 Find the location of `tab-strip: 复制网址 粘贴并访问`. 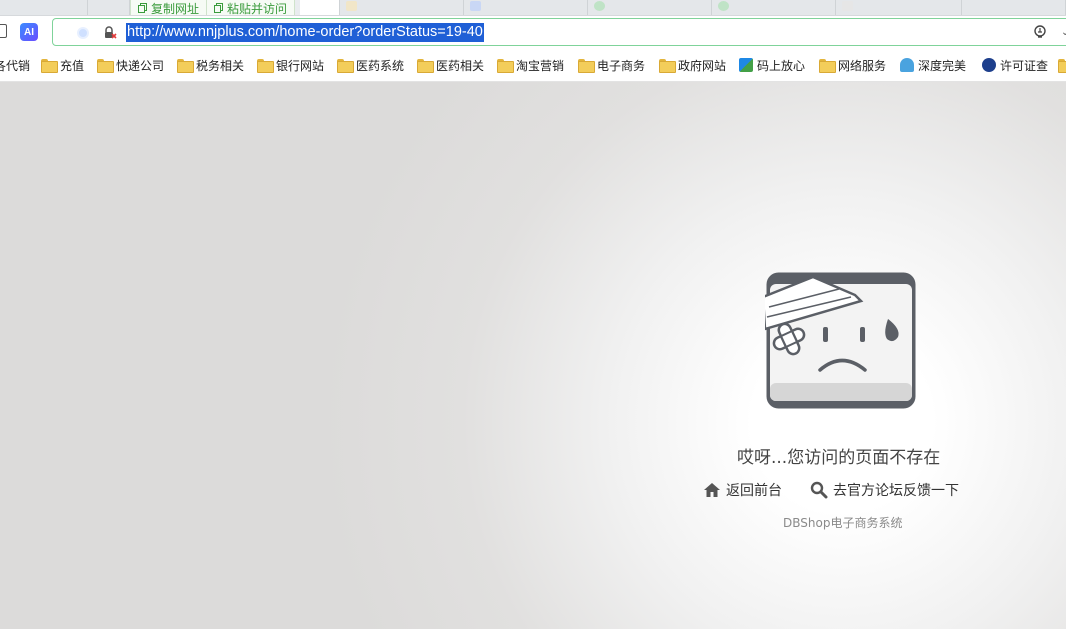

tab-strip: 复制网址 粘贴并访问 is located at coordinates (533, 8).